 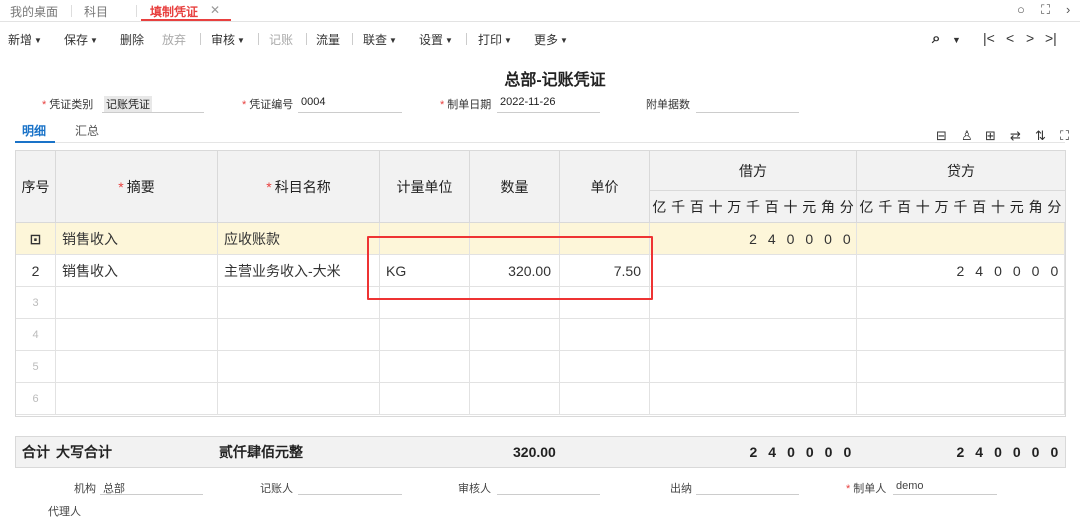 I want to click on credit-digit-header: 元, so click(x=1016, y=206).